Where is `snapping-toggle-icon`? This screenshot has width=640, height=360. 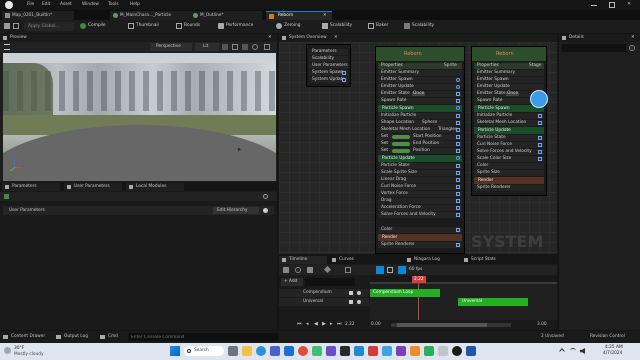
snapping-toggle-icon is located at coordinates (380, 270).